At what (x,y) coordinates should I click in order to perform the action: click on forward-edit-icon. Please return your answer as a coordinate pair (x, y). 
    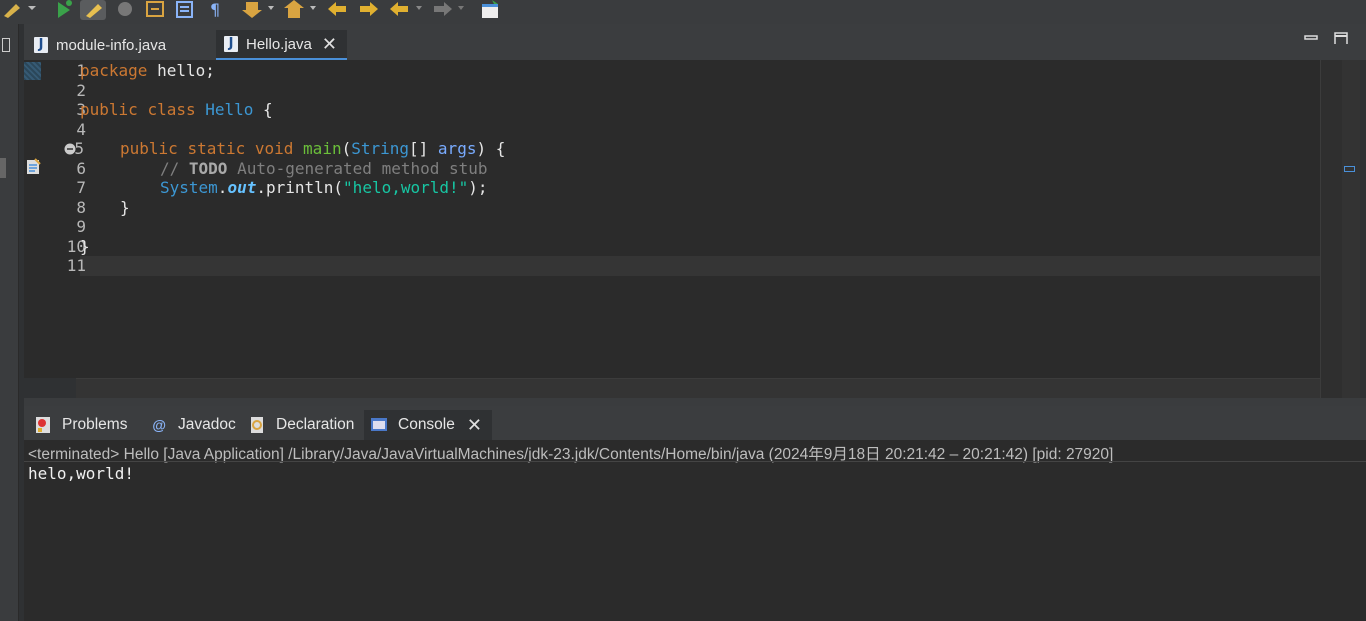
    Looking at the image, I should click on (368, 9).